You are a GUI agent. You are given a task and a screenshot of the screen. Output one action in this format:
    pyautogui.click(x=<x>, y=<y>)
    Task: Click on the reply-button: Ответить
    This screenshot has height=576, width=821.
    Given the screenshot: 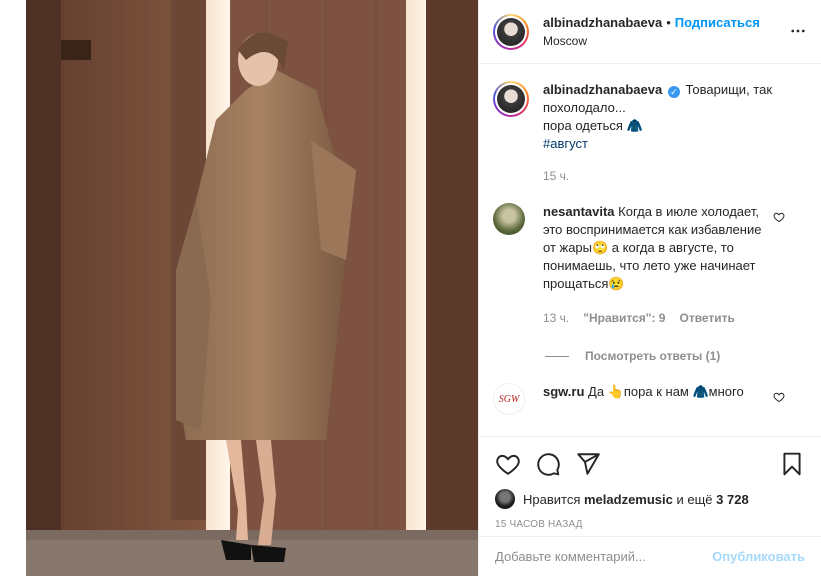 What is the action you would take?
    pyautogui.click(x=706, y=318)
    